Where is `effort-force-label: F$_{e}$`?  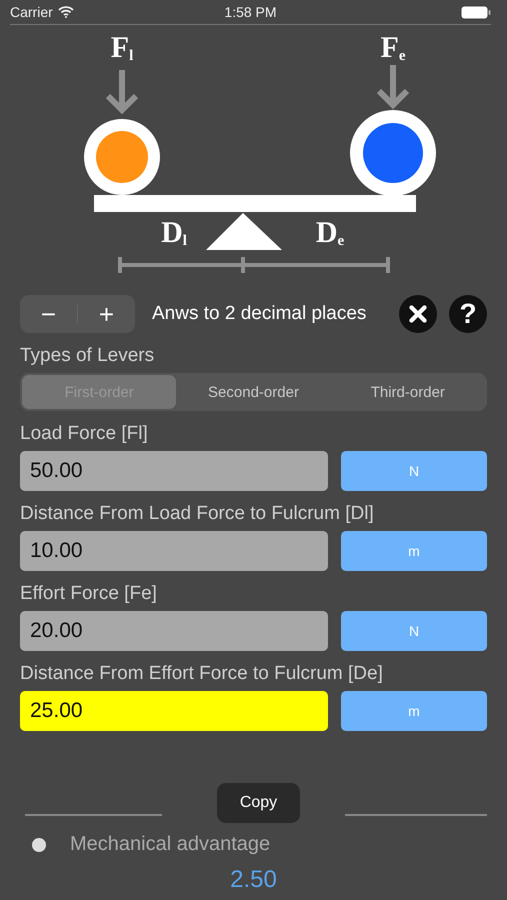
effort-force-label: F$_{e}$ is located at coordinates (393, 48).